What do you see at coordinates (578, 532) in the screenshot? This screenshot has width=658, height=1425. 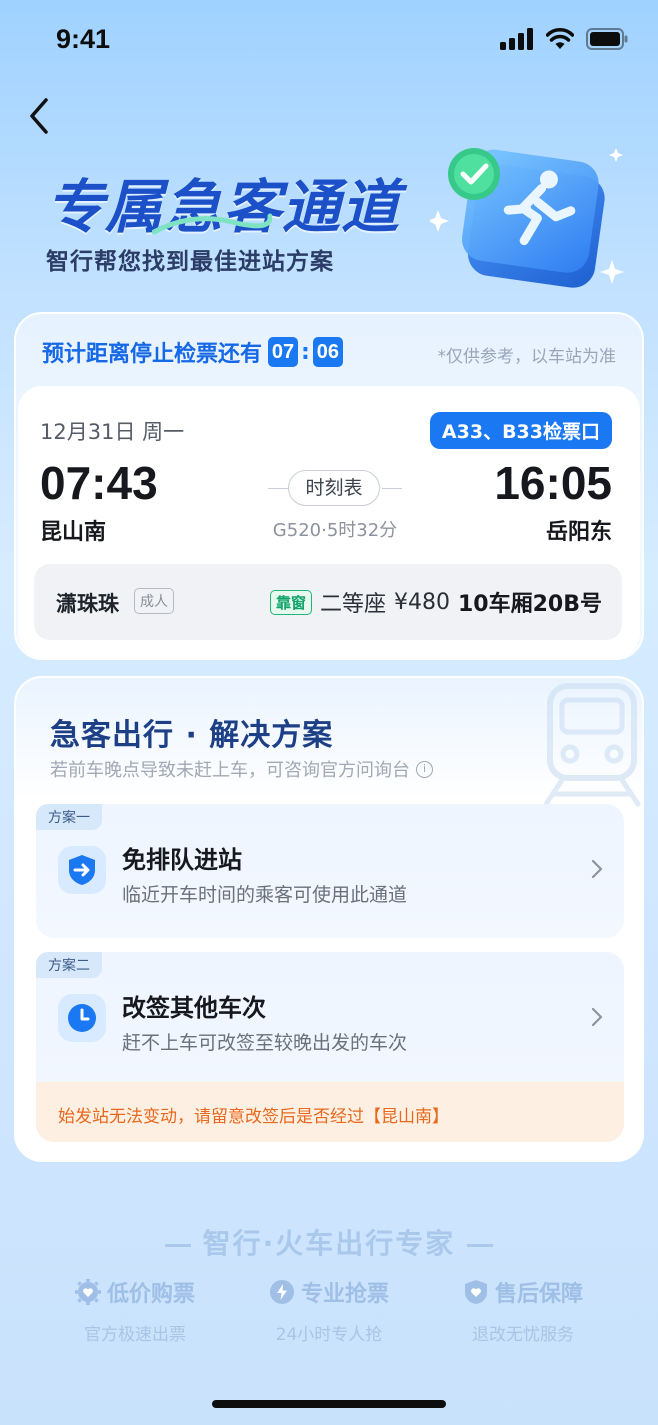 I see `arrival-station: 岳阳东` at bounding box center [578, 532].